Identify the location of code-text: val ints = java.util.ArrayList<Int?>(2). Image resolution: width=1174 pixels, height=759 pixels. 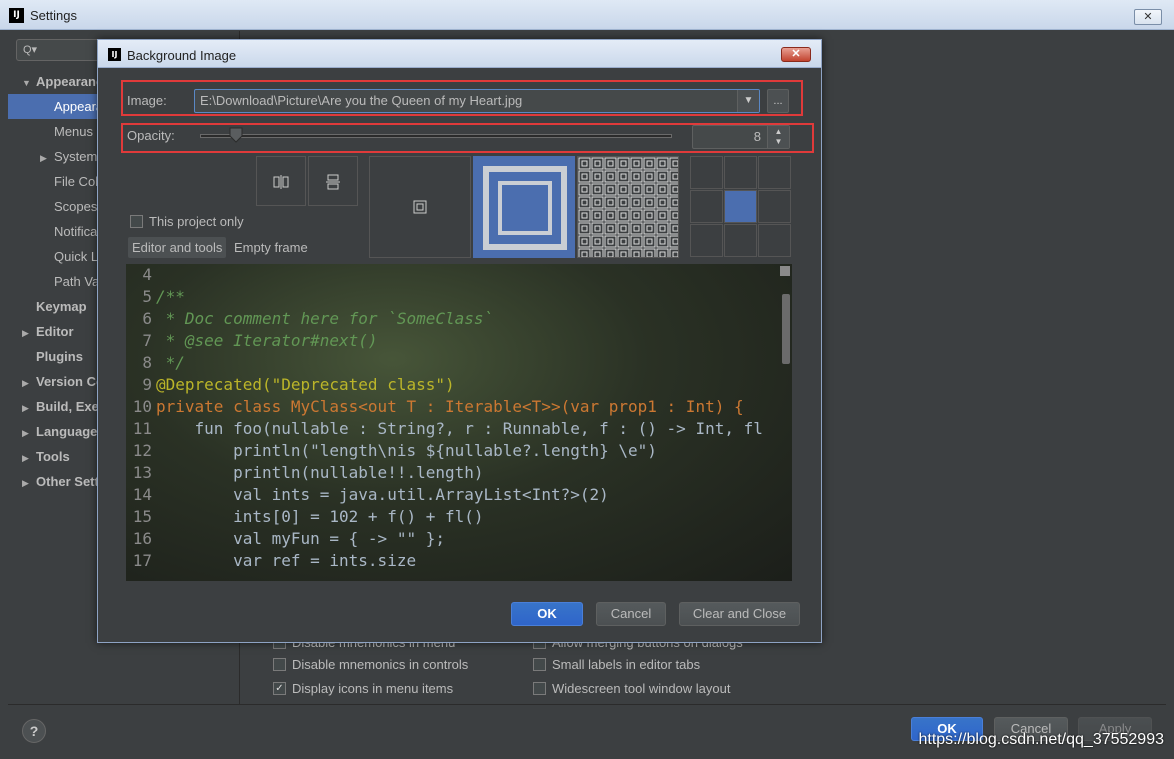
(382, 494).